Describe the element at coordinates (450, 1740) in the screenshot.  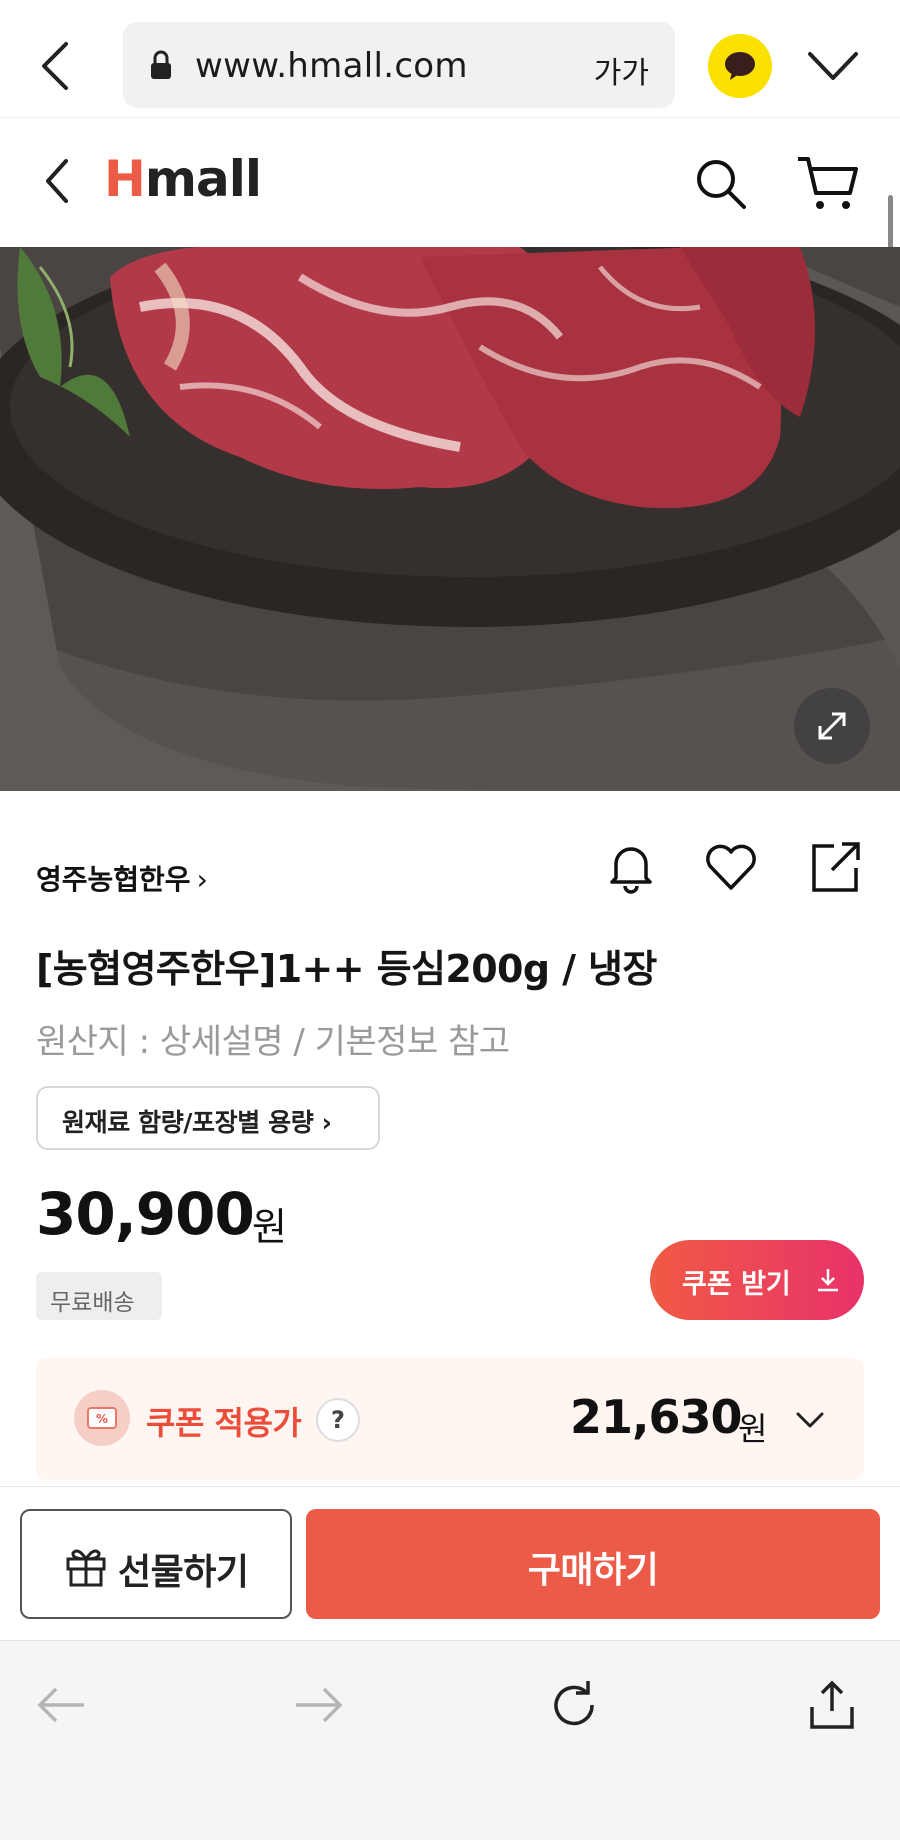
I see `browser-toolbar` at that location.